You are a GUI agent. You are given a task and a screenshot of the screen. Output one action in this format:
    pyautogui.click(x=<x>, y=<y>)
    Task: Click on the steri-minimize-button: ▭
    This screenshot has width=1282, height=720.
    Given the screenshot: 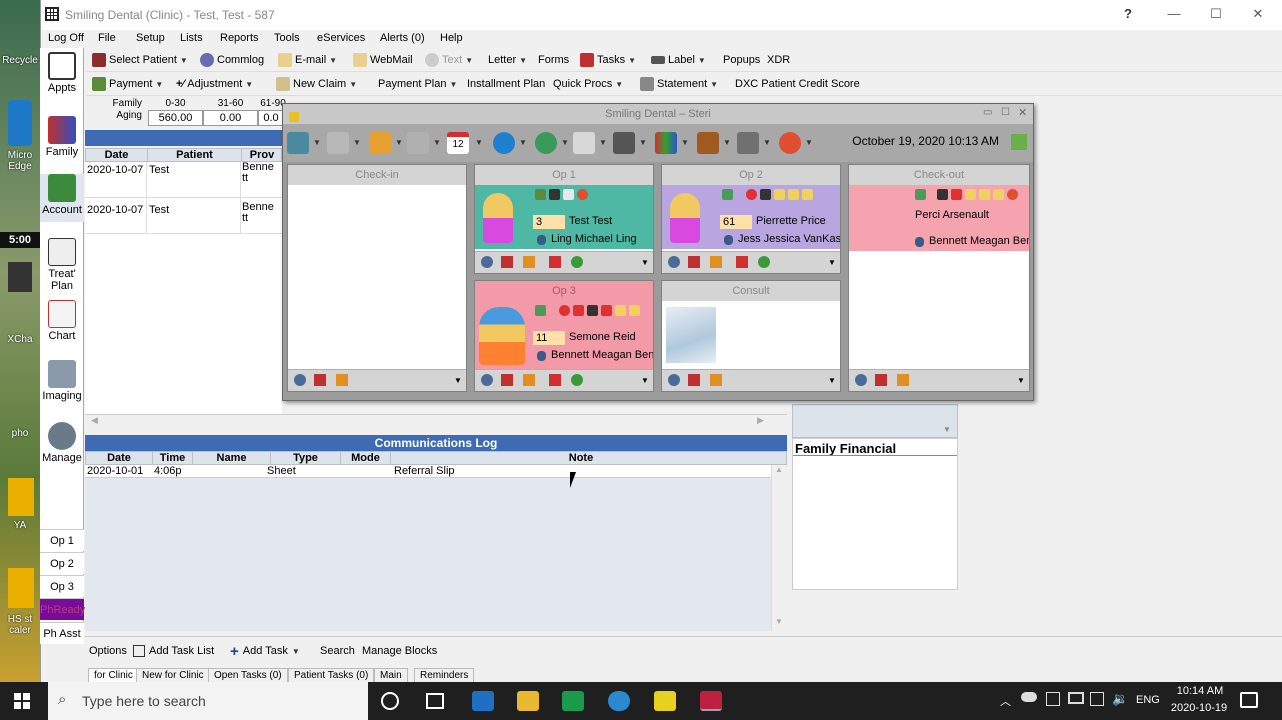 What is the action you would take?
    pyautogui.click(x=987, y=112)
    